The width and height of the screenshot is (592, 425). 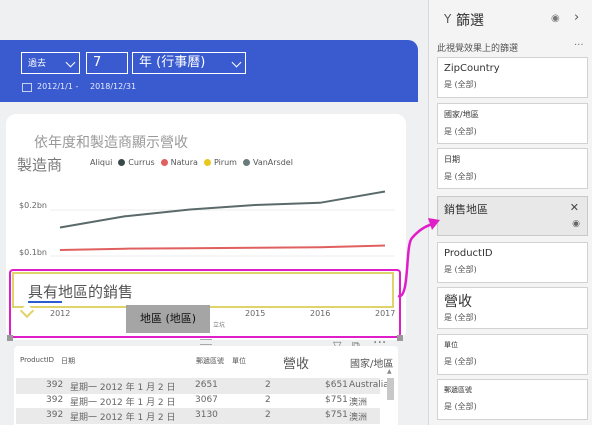 I want to click on callout-arrow, so click(x=418, y=258).